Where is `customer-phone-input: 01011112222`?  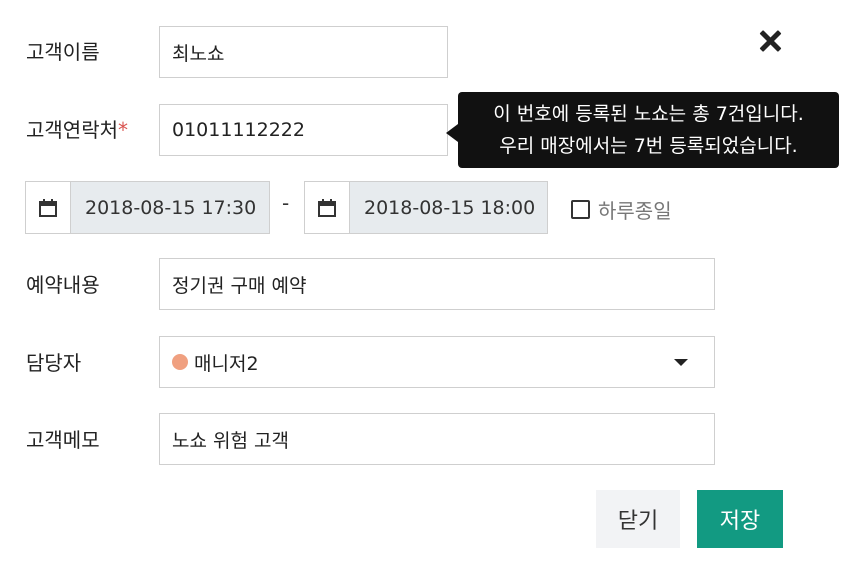 customer-phone-input: 01011112222 is located at coordinates (303, 130).